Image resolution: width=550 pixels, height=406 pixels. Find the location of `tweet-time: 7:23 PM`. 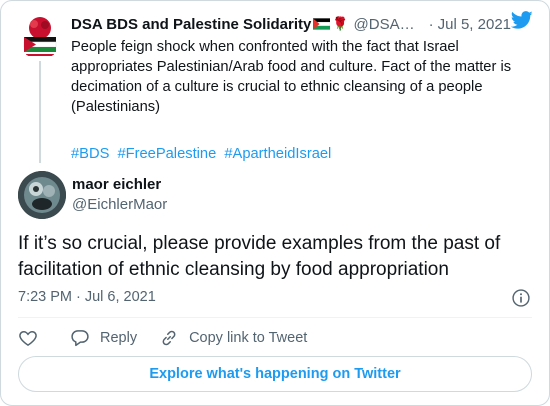

tweet-time: 7:23 PM is located at coordinates (45, 297).